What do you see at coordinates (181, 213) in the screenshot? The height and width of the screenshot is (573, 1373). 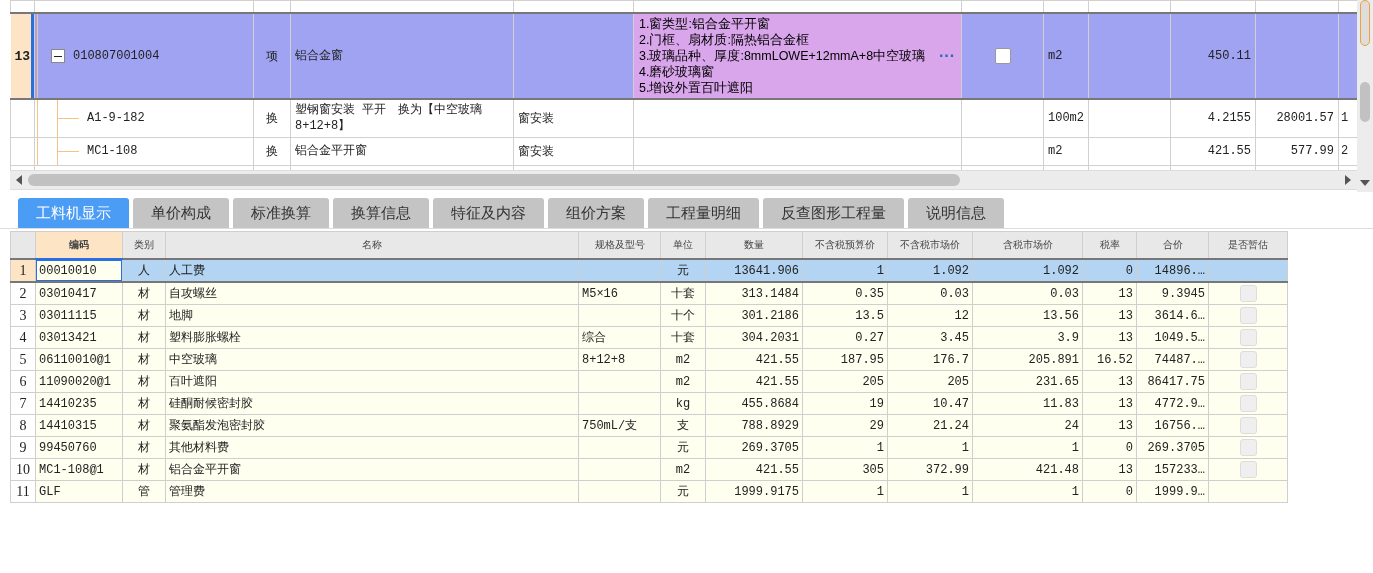 I see `tab: 单价构成` at bounding box center [181, 213].